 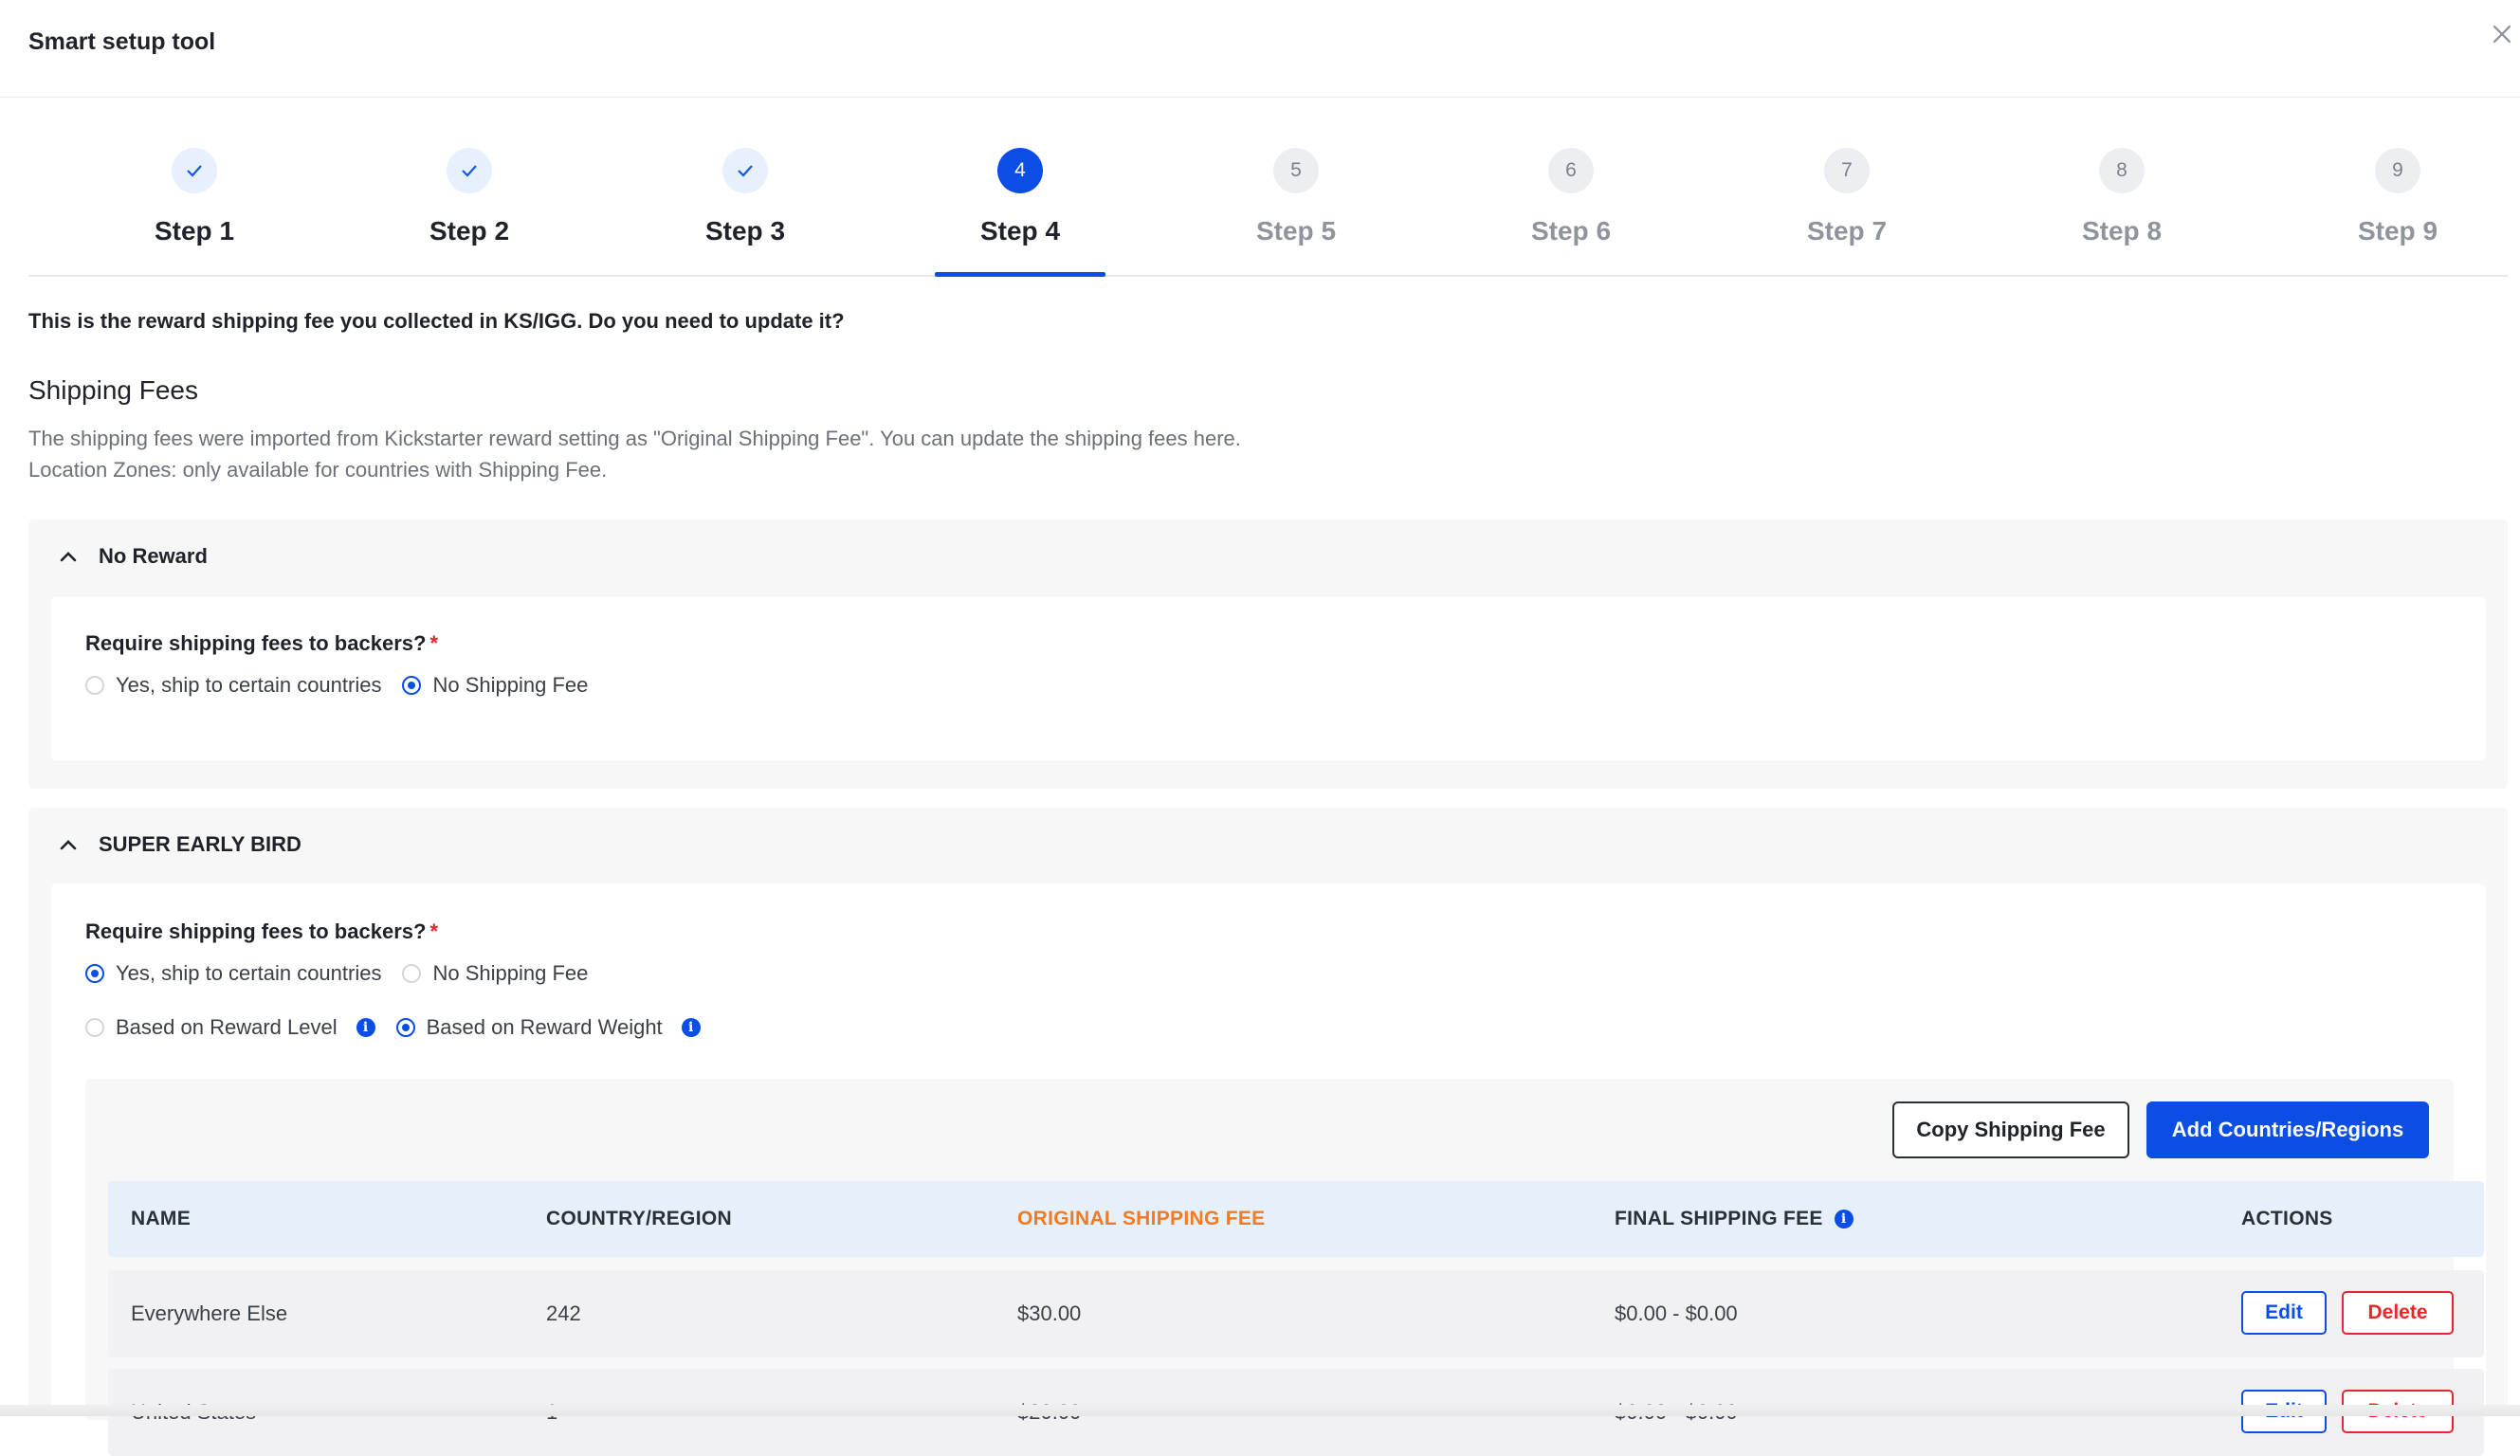 I want to click on step-label: Step 2, so click(x=469, y=231).